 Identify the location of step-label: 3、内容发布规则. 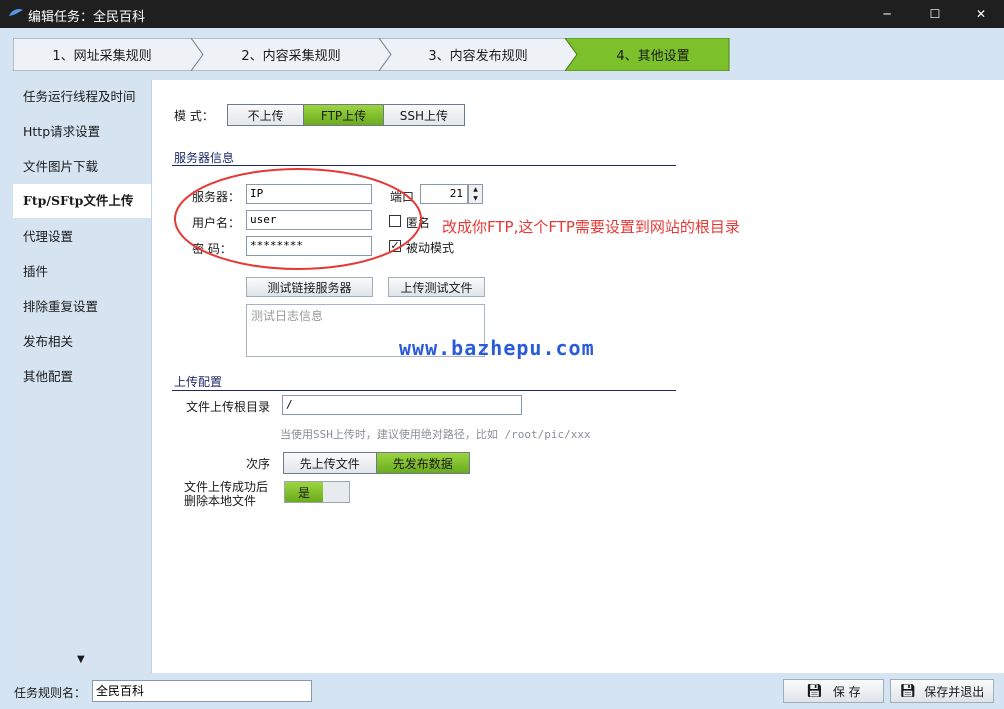
(478, 56).